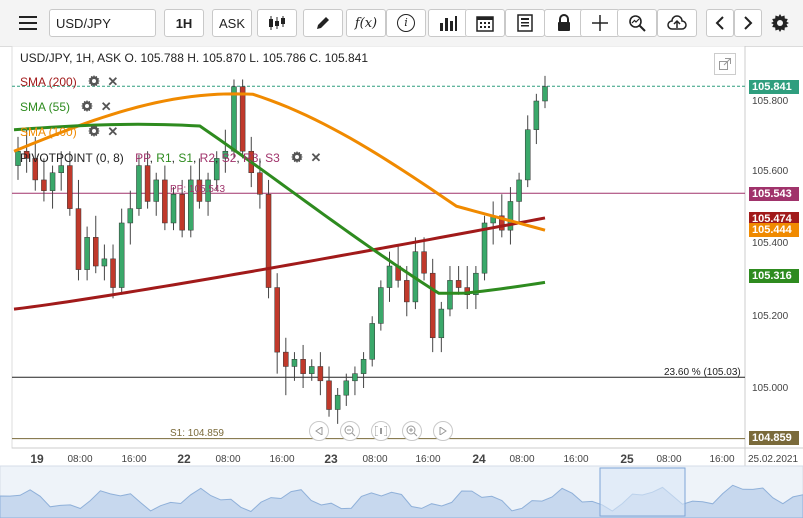  What do you see at coordinates (774, 194) in the screenshot?
I see `price-tag-pp: 105.543` at bounding box center [774, 194].